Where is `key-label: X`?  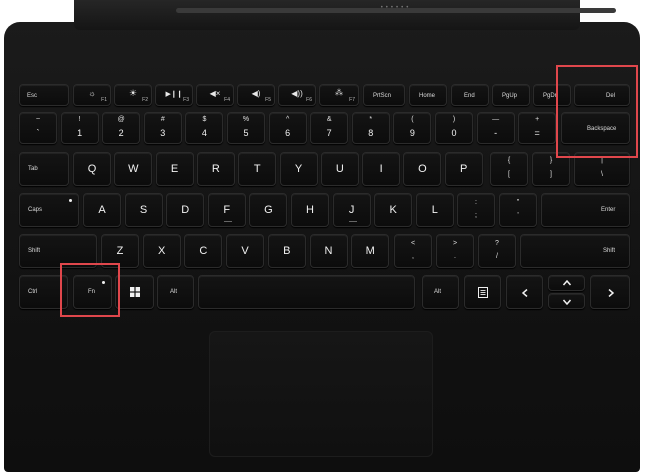 key-label: X is located at coordinates (162, 251).